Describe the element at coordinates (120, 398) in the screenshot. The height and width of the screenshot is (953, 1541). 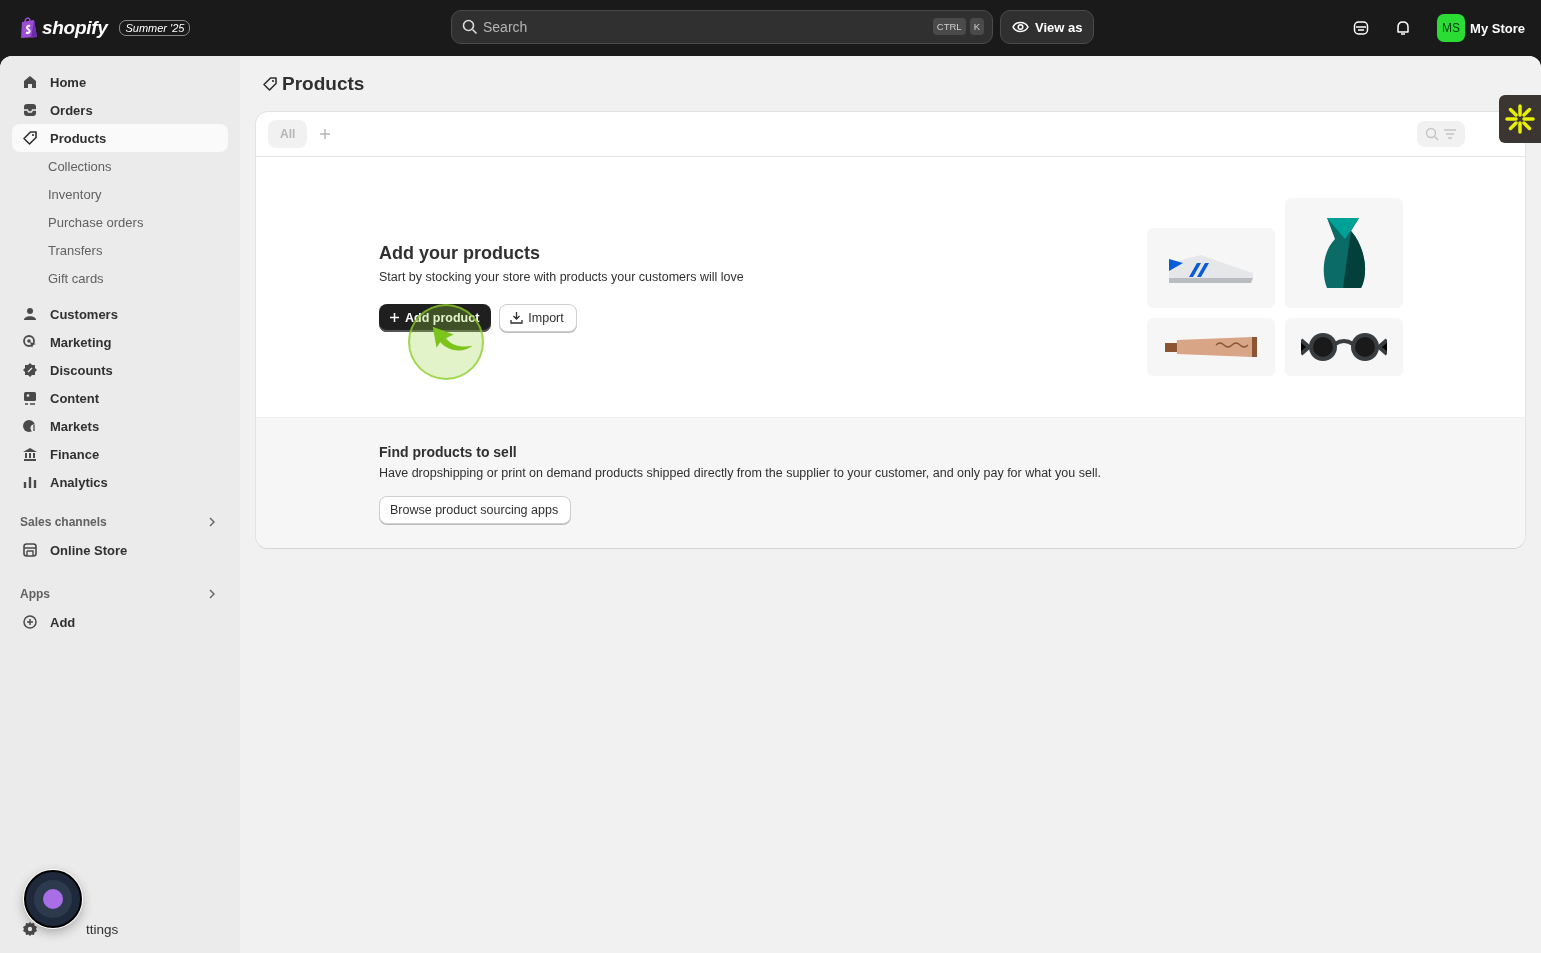
I see `sidebar-item: Content` at that location.